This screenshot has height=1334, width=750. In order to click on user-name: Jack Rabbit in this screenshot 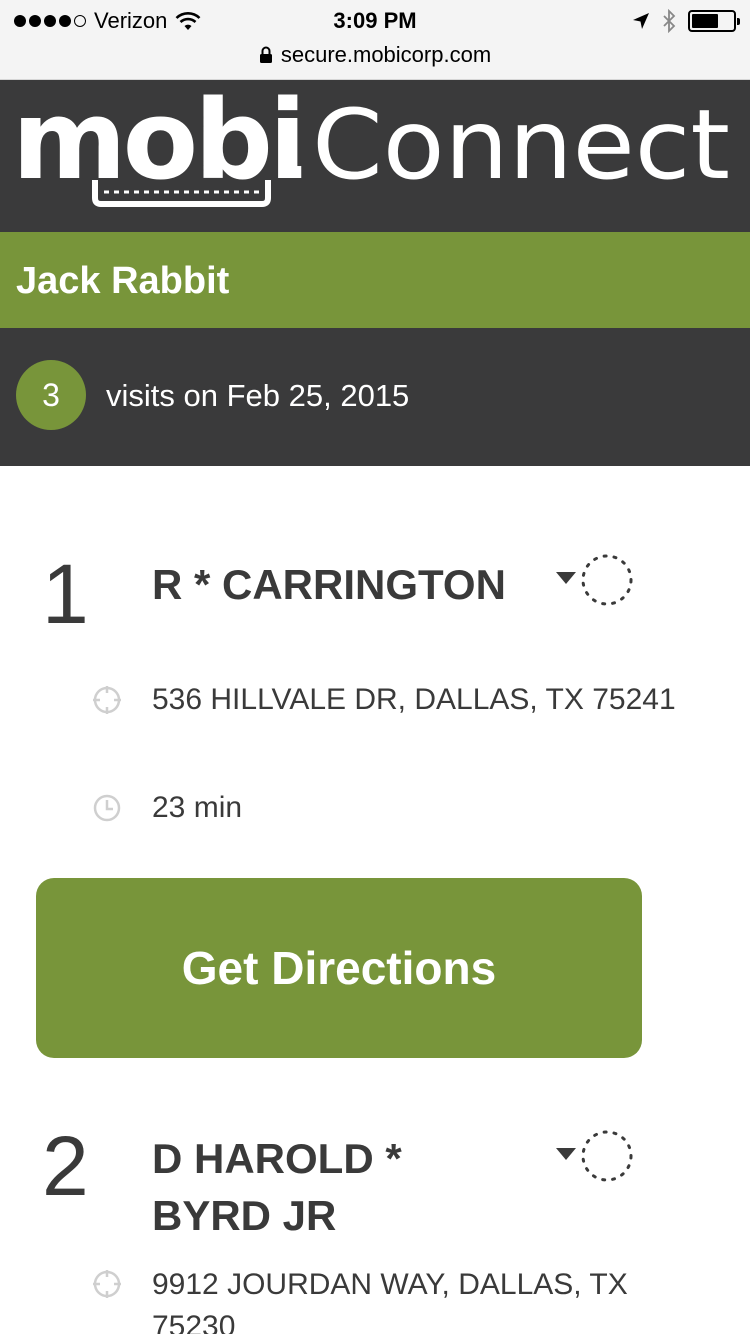, I will do `click(123, 281)`.